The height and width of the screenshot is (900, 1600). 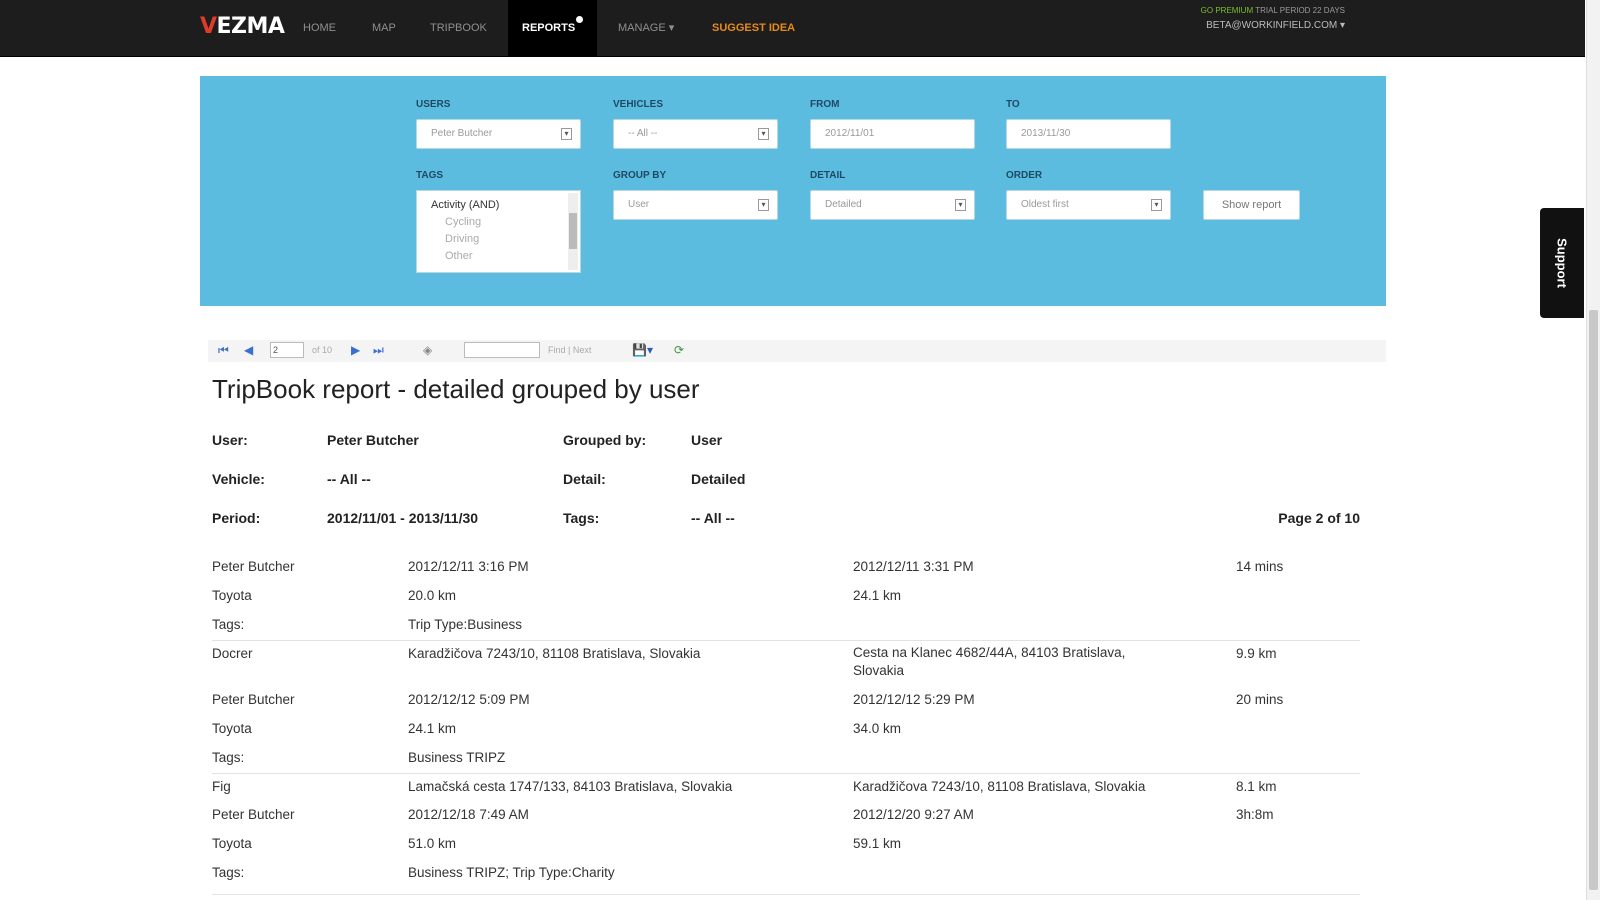 What do you see at coordinates (638, 104) in the screenshot?
I see `vehicles-label: VEHICLES` at bounding box center [638, 104].